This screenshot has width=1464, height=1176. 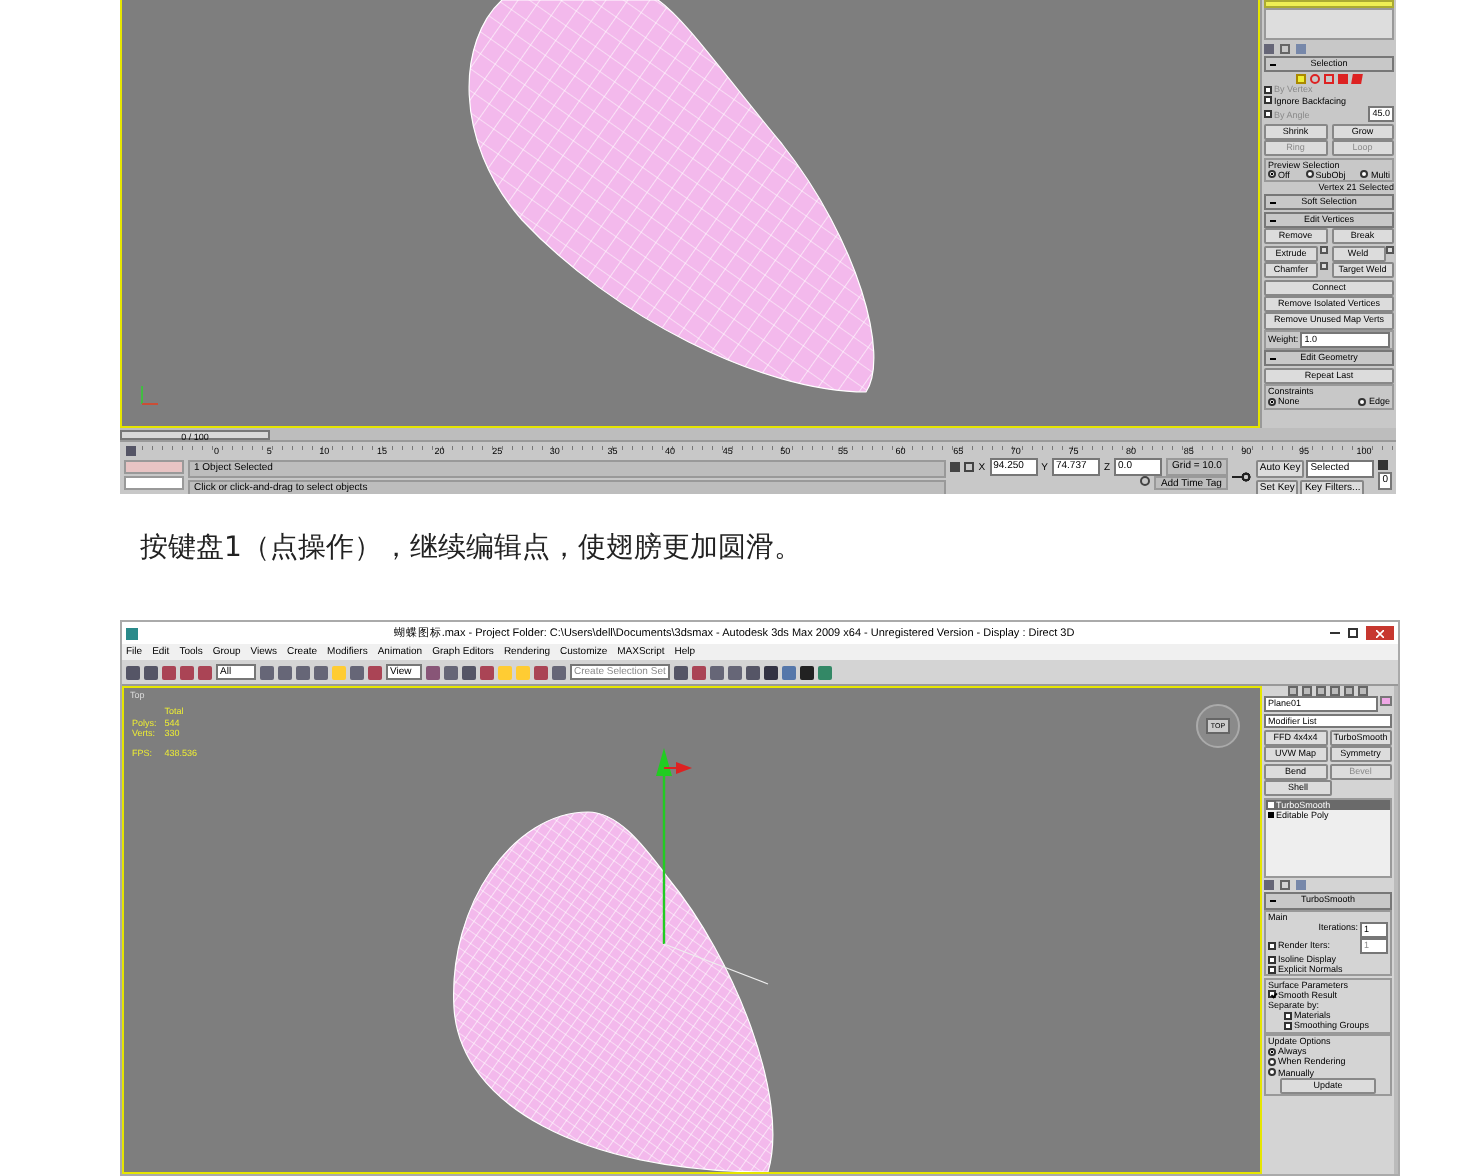 I want to click on stack-field, so click(x=1329, y=4).